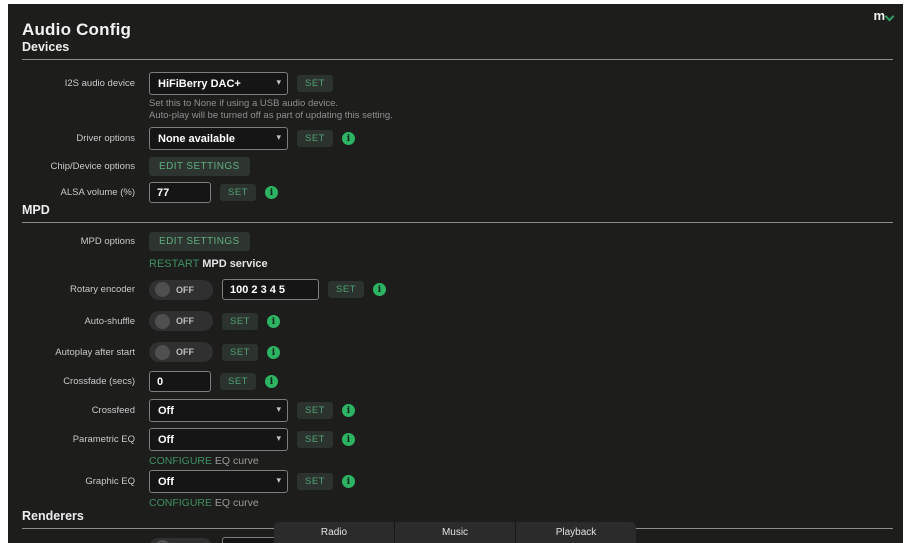  Describe the element at coordinates (457, 138) in the screenshot. I see `row-driver-options: Driver options None available SET i` at that location.